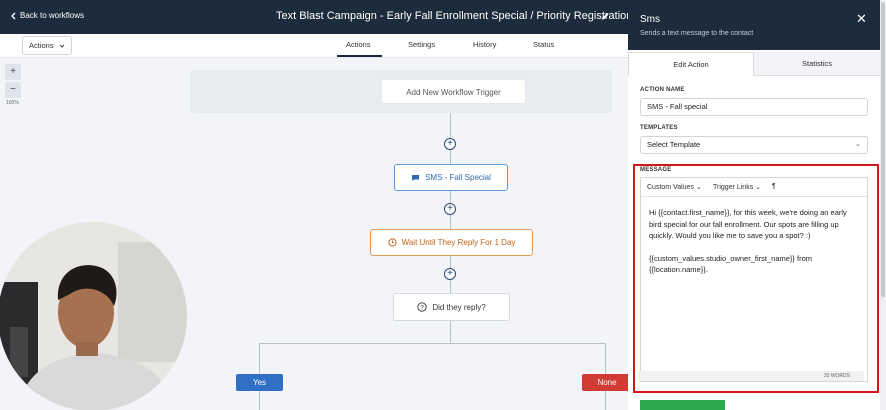  What do you see at coordinates (543, 44) in the screenshot?
I see `tab-status: Status` at bounding box center [543, 44].